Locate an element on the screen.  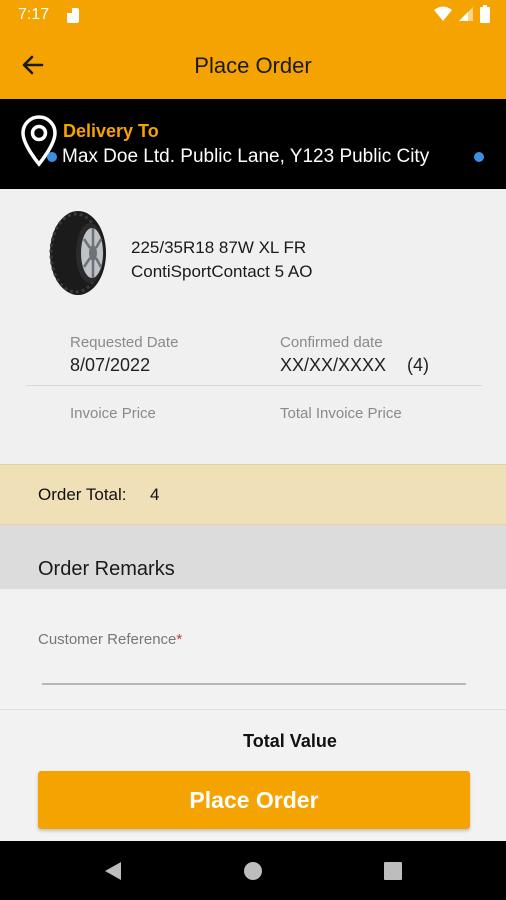
order-remarks-header: Order Remarks is located at coordinates (253, 557).